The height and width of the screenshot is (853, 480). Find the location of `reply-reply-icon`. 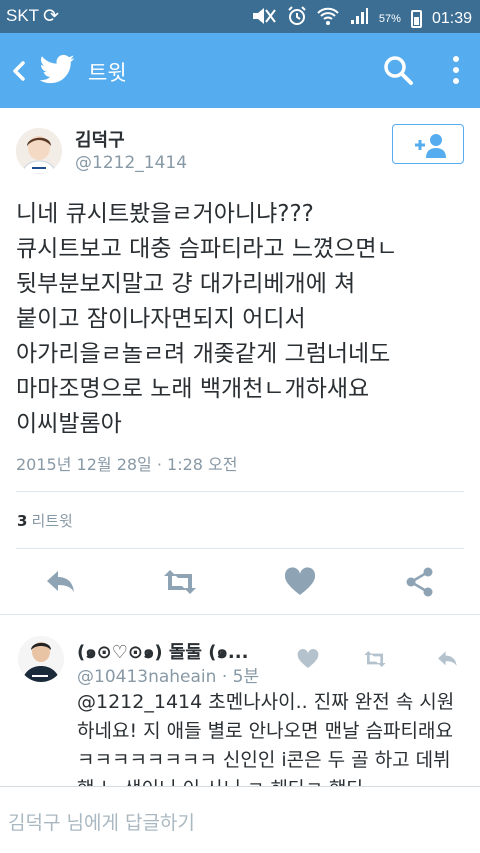

reply-reply-icon is located at coordinates (447, 659).